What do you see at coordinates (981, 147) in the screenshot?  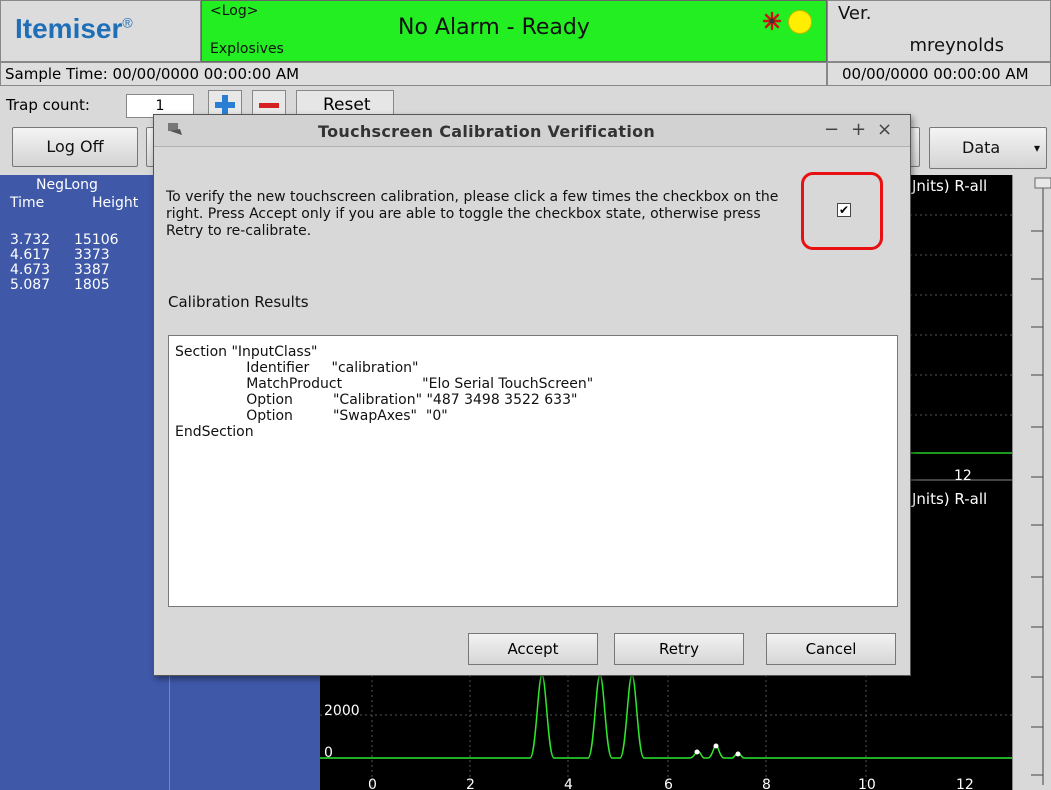 I see `data-label: Data` at bounding box center [981, 147].